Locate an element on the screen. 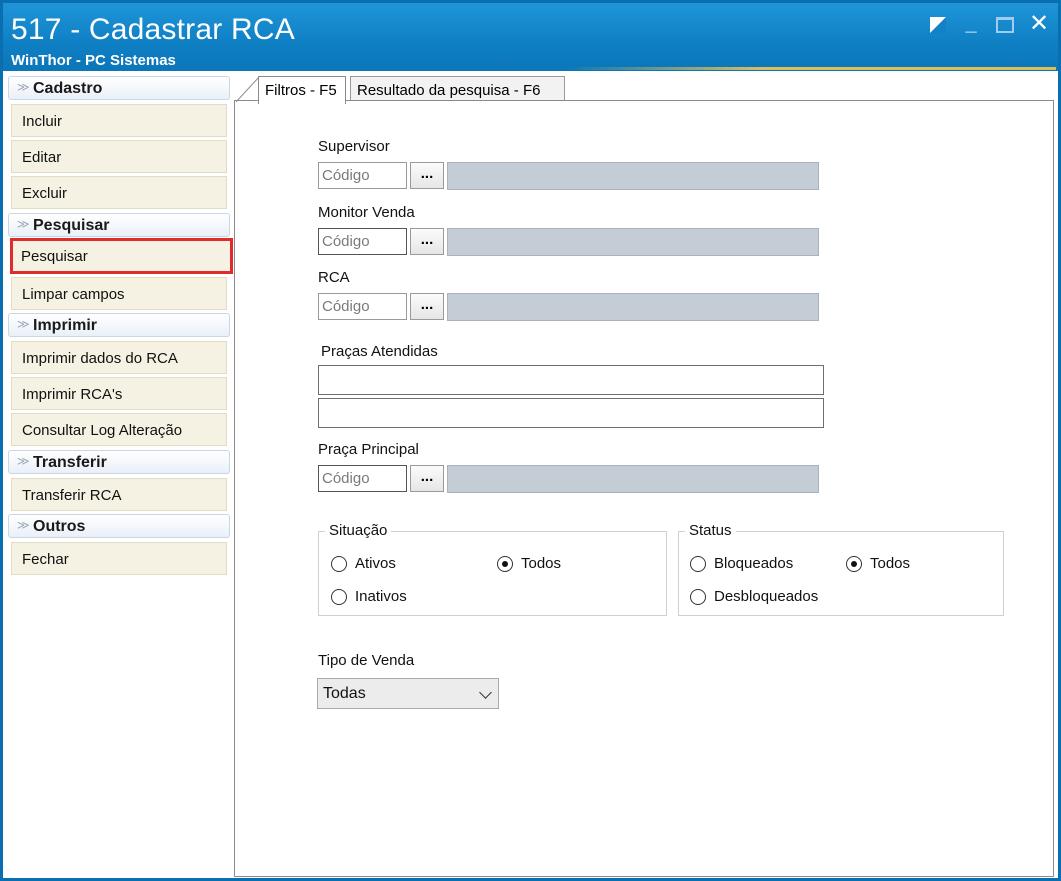 This screenshot has width=1061, height=881. title-accent-line is located at coordinates (811, 68).